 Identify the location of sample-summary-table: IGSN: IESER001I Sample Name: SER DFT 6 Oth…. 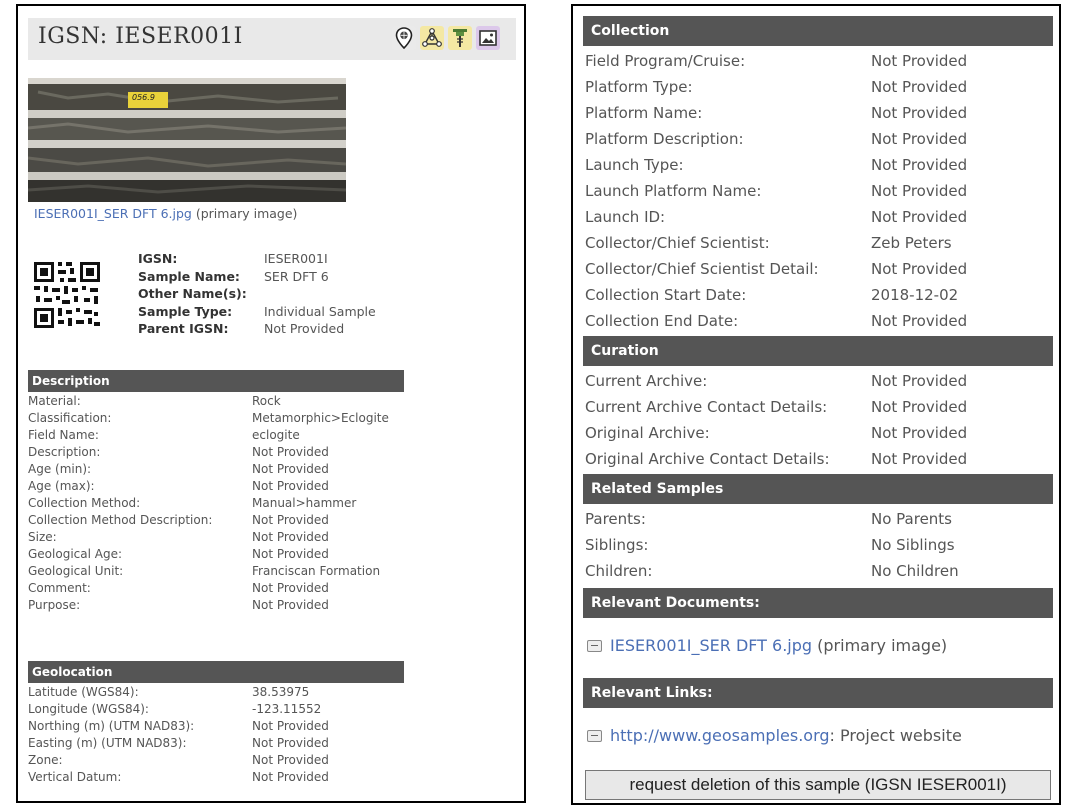
(257, 294).